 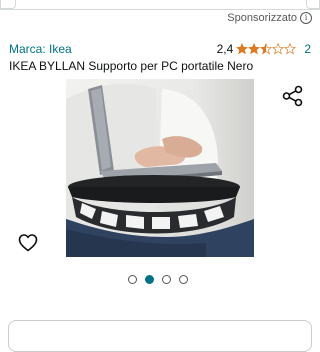 What do you see at coordinates (158, 279) in the screenshot?
I see `image-pagination` at bounding box center [158, 279].